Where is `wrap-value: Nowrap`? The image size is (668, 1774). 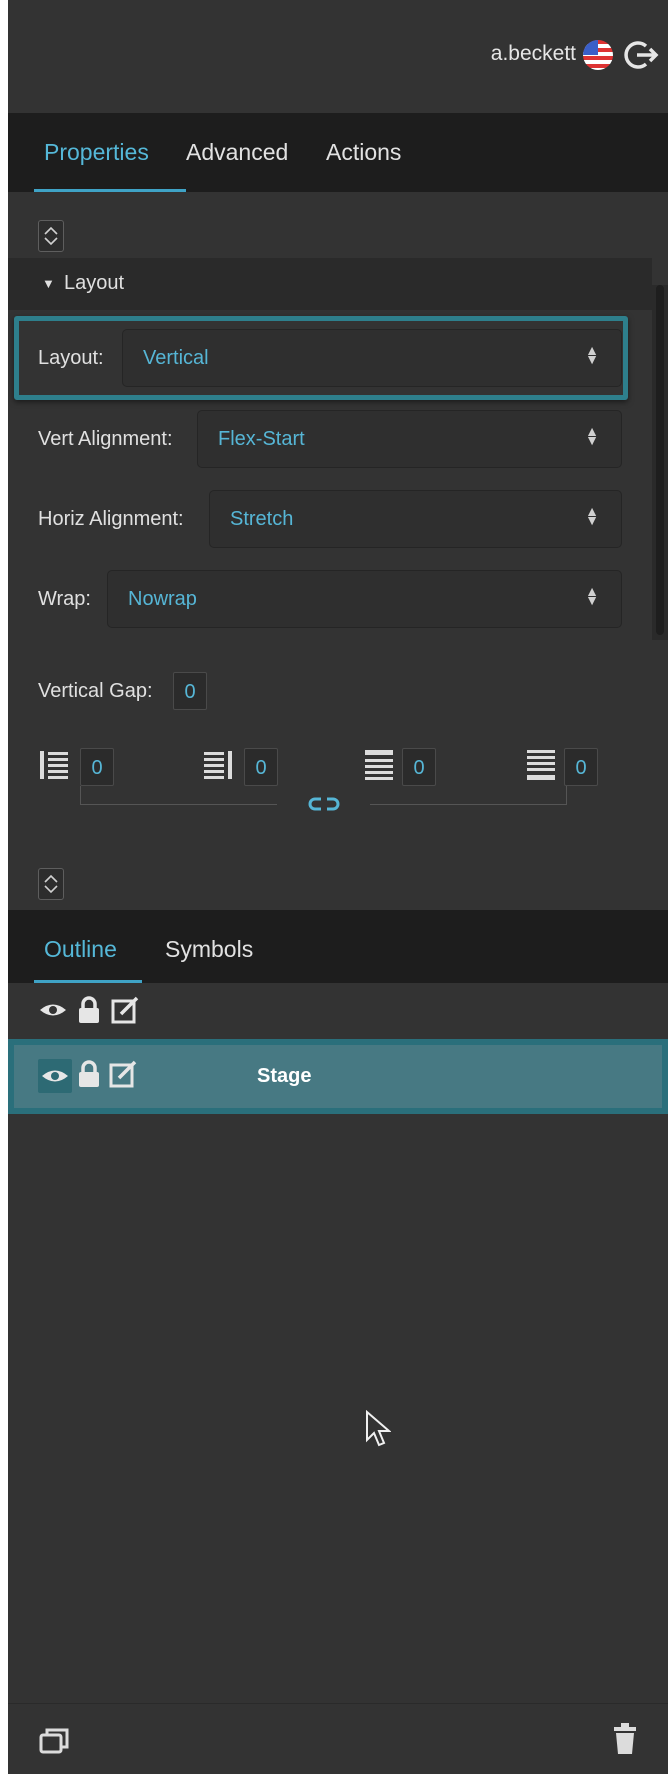 wrap-value: Nowrap is located at coordinates (162, 599).